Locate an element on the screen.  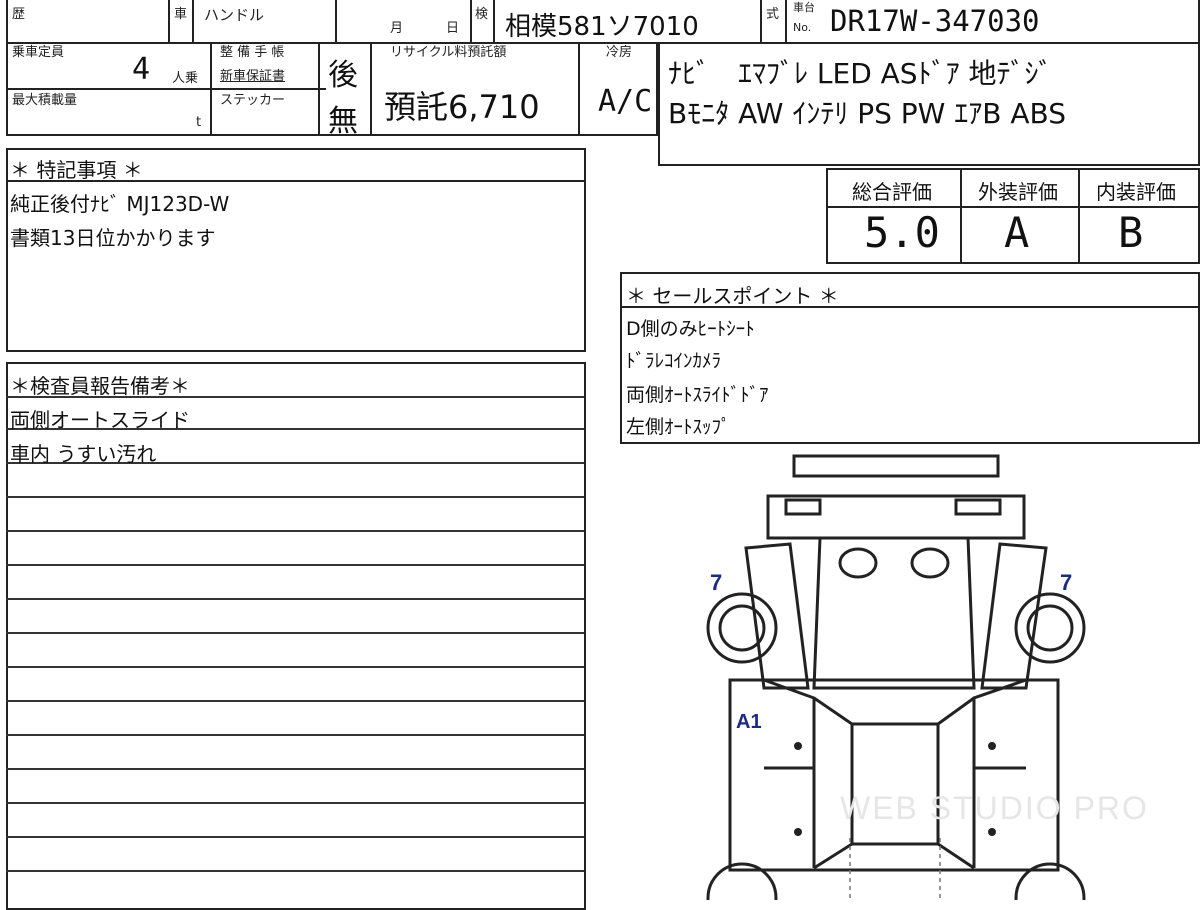
warranty-label: 新車保証書 is located at coordinates (253, 76).